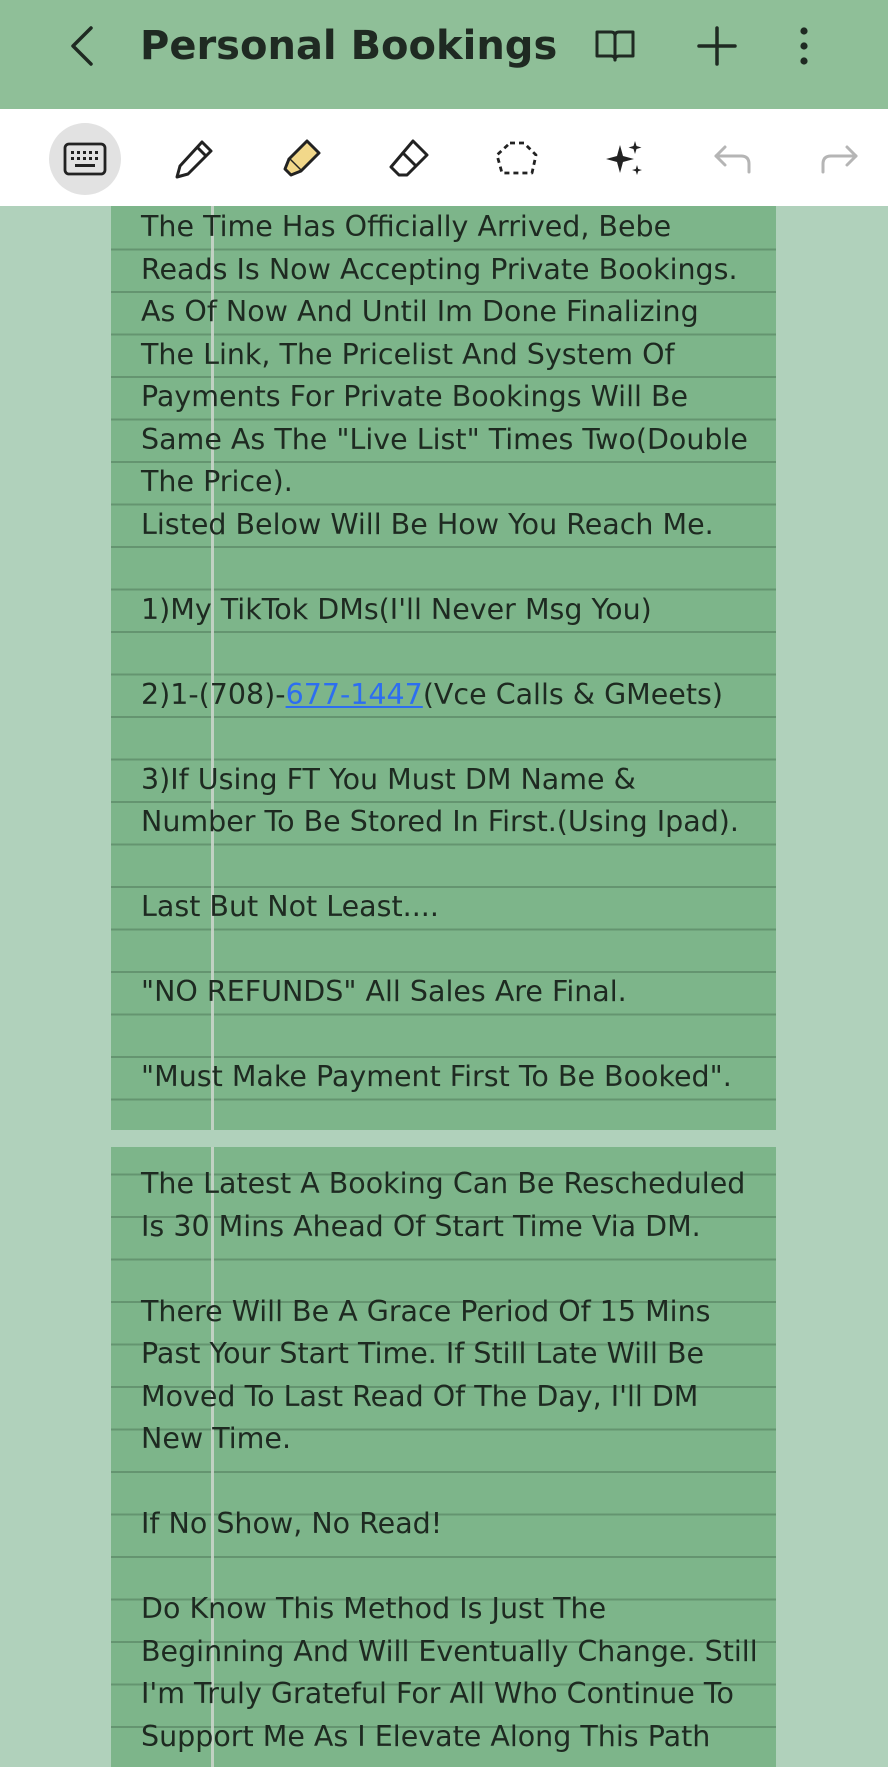 The image size is (888, 1767). I want to click on lasso-icon, so click(516, 158).